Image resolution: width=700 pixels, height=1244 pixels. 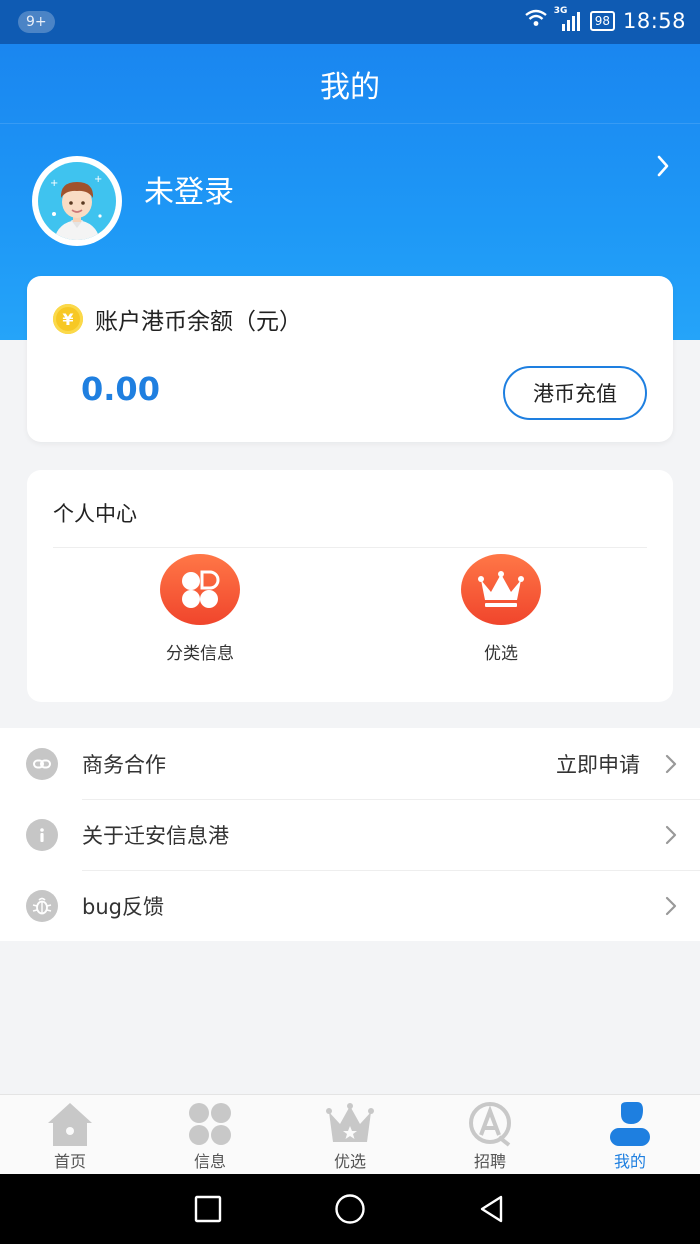 What do you see at coordinates (492, 1209) in the screenshot?
I see `back-icon` at bounding box center [492, 1209].